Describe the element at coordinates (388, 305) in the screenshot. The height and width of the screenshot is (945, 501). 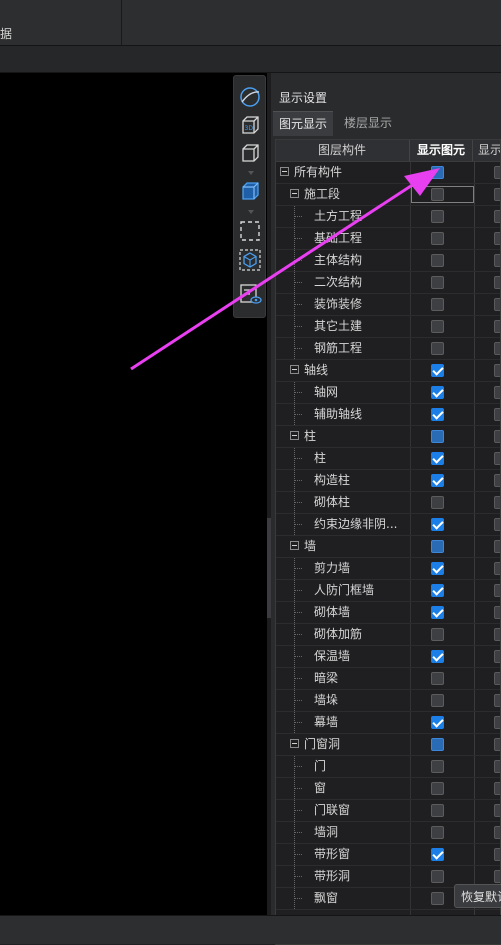
I see `tree-row: 装饰装修` at that location.